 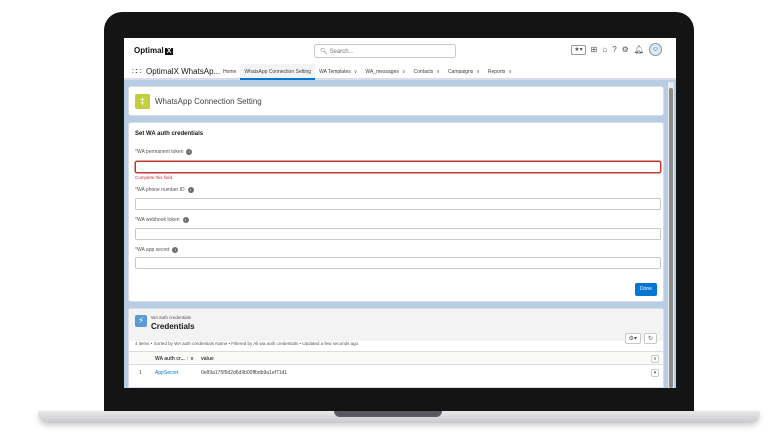 What do you see at coordinates (632, 338) in the screenshot?
I see `list-settings-gear-icon: ⚙▾` at bounding box center [632, 338].